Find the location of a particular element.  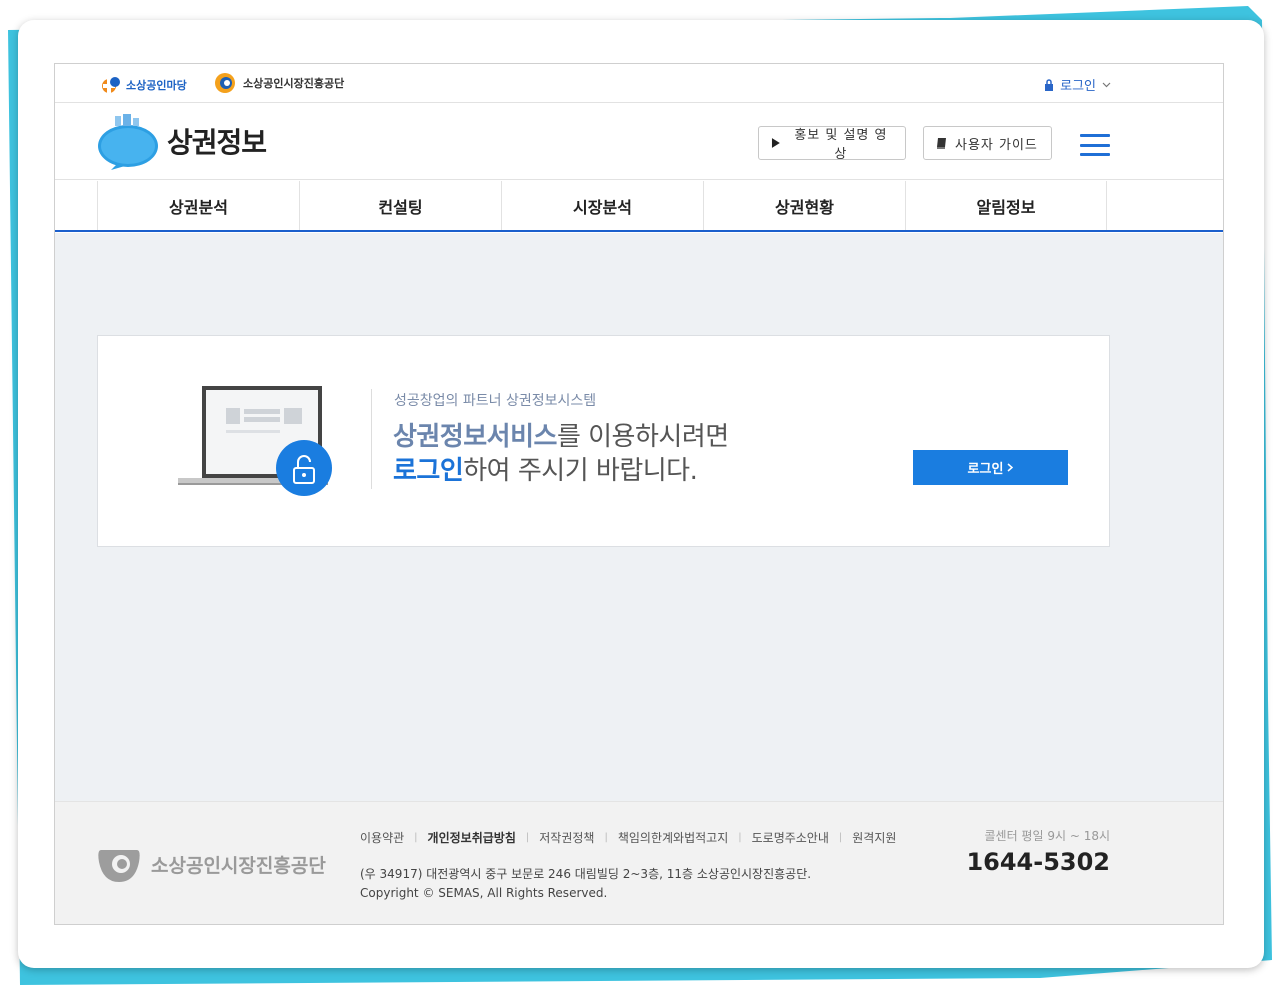

top-login-label: 로그인 is located at coordinates (1078, 86).